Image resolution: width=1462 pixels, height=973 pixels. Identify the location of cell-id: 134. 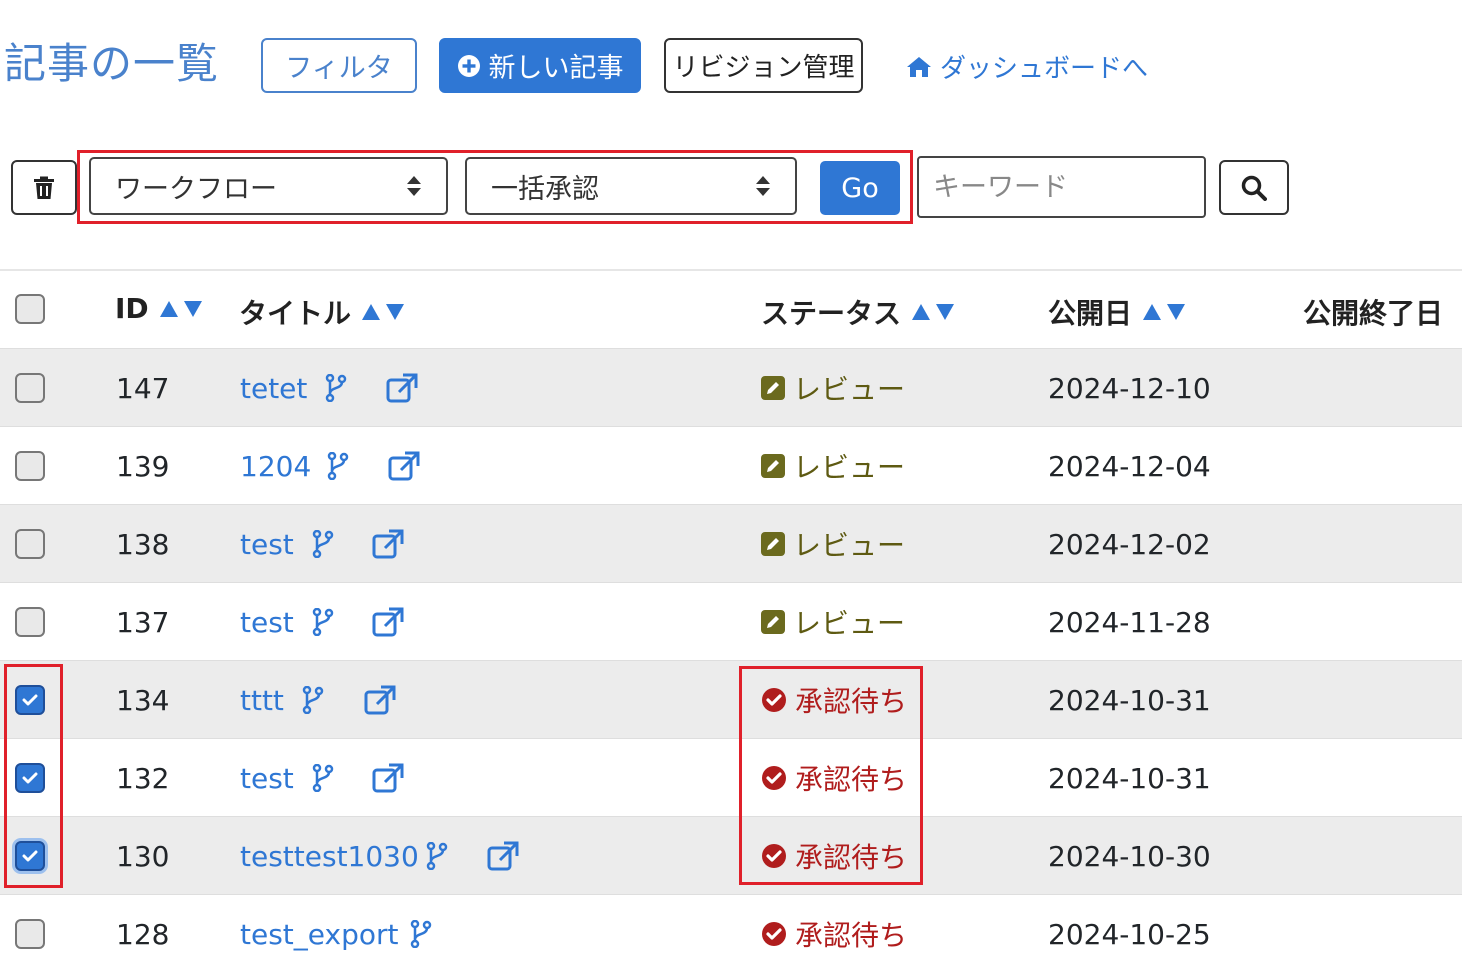
(143, 700).